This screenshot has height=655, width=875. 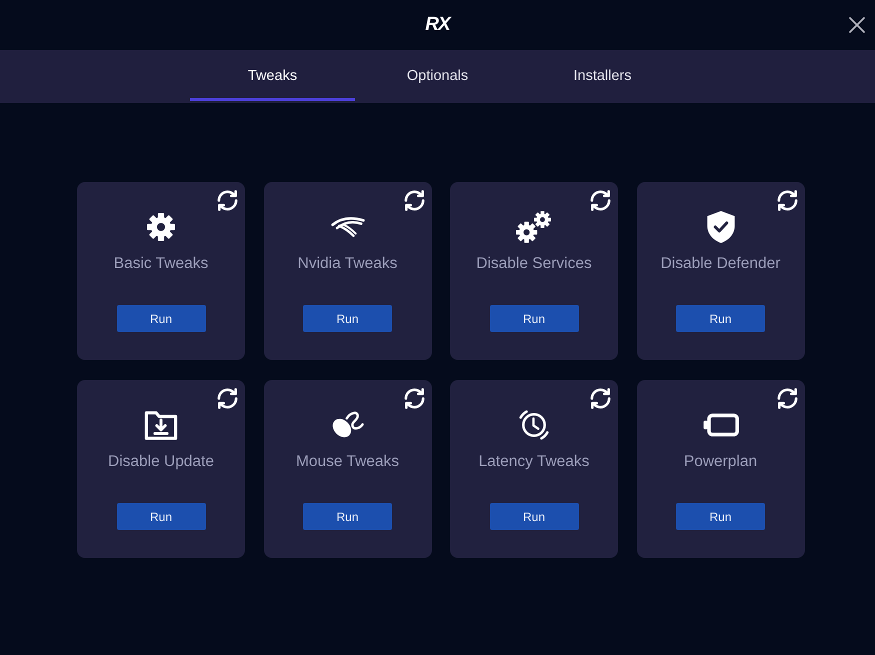 I want to click on card-title: Disable Defender, so click(x=720, y=264).